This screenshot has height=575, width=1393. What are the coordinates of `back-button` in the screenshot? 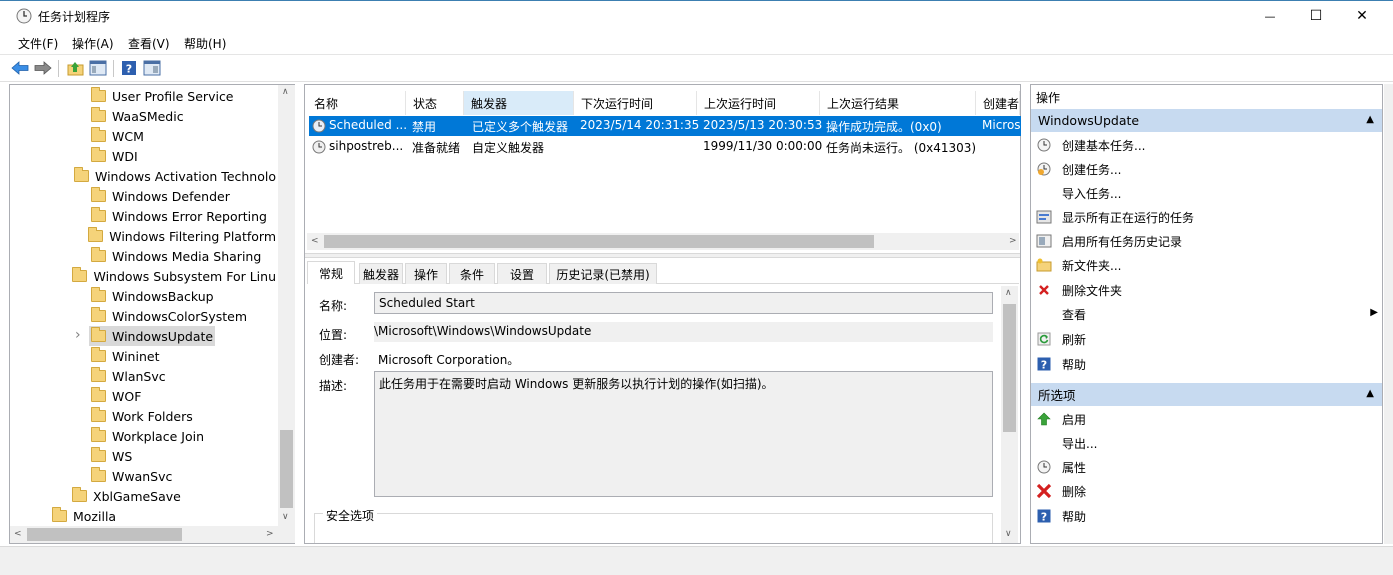 It's located at (20, 68).